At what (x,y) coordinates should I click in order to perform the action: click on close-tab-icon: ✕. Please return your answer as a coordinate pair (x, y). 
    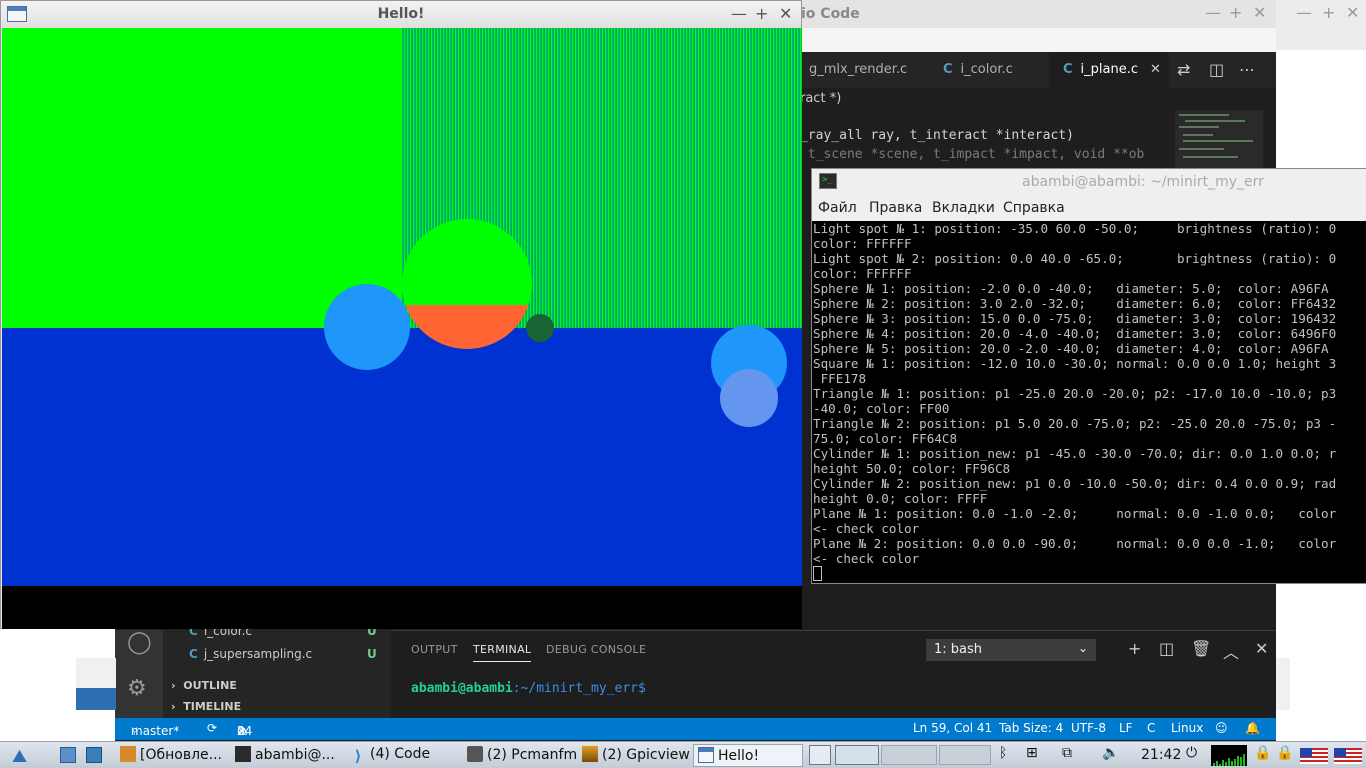
    Looking at the image, I should click on (1155, 69).